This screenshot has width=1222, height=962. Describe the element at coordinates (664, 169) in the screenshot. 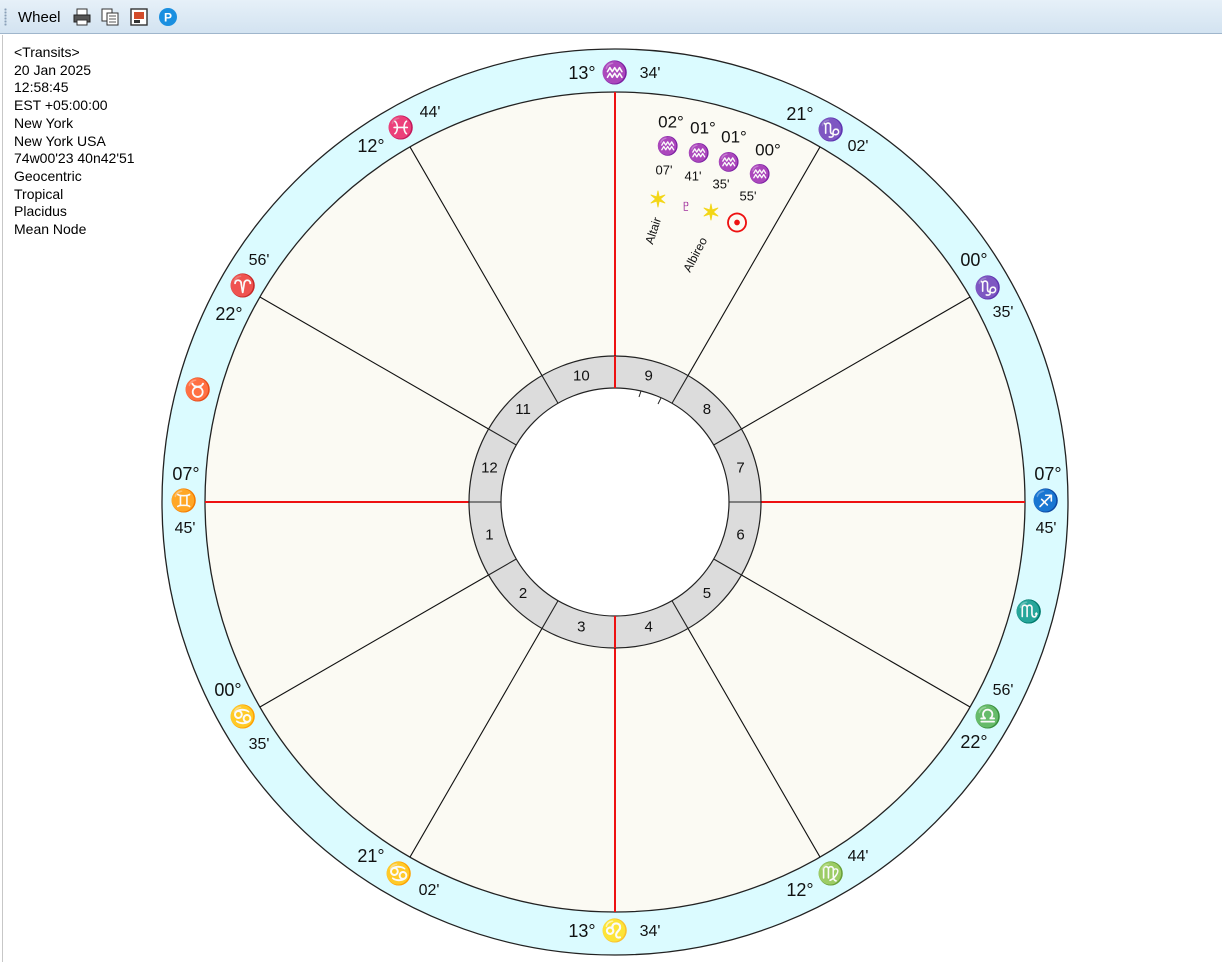

I see `altair-minutes: 07'` at that location.